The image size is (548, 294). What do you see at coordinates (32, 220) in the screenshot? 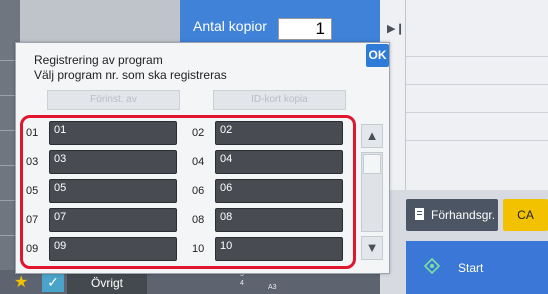
I see `program-number: 07` at bounding box center [32, 220].